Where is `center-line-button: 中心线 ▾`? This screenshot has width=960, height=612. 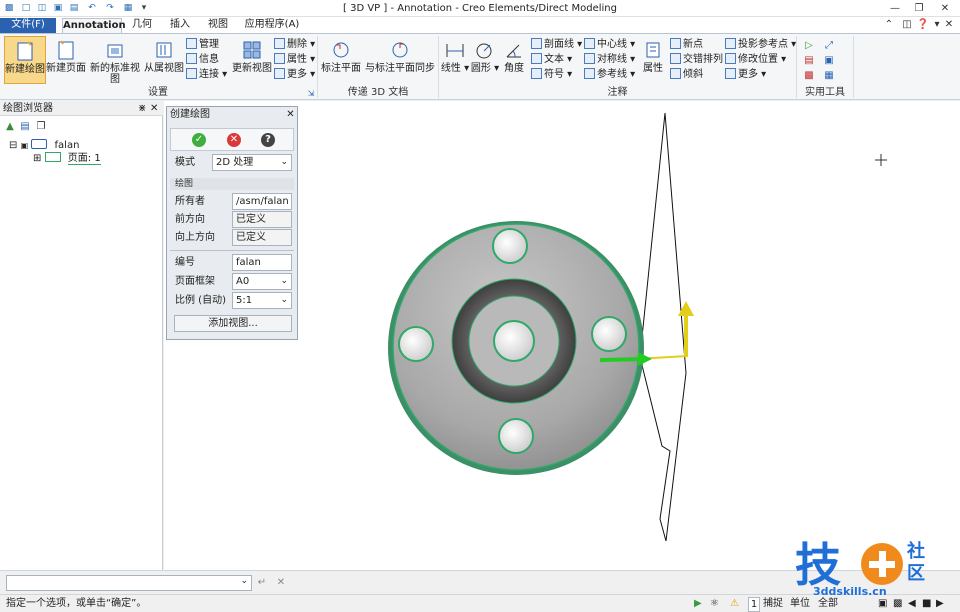
center-line-button: 中心线 ▾ is located at coordinates (609, 45).